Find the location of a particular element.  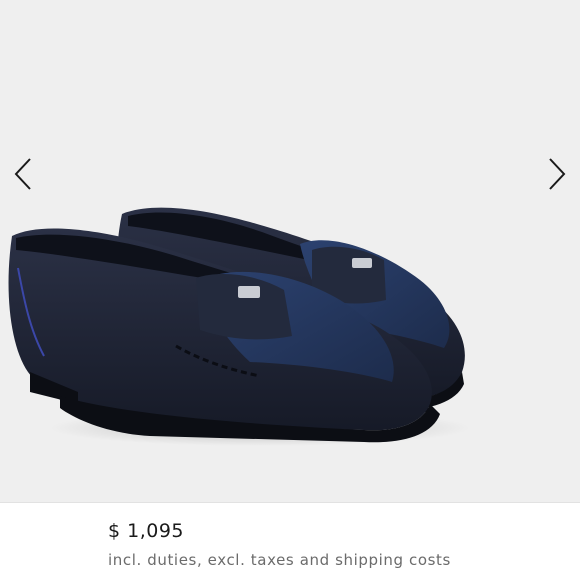

chevron-left-icon is located at coordinates (22, 174).